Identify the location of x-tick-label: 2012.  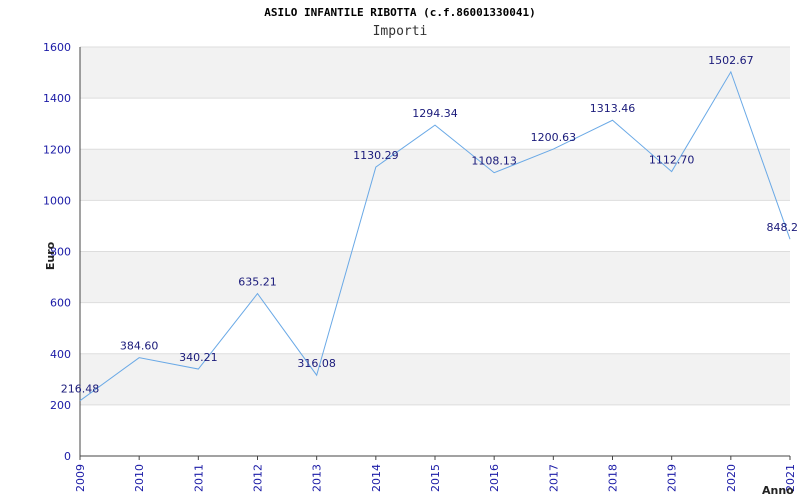
(258, 478).